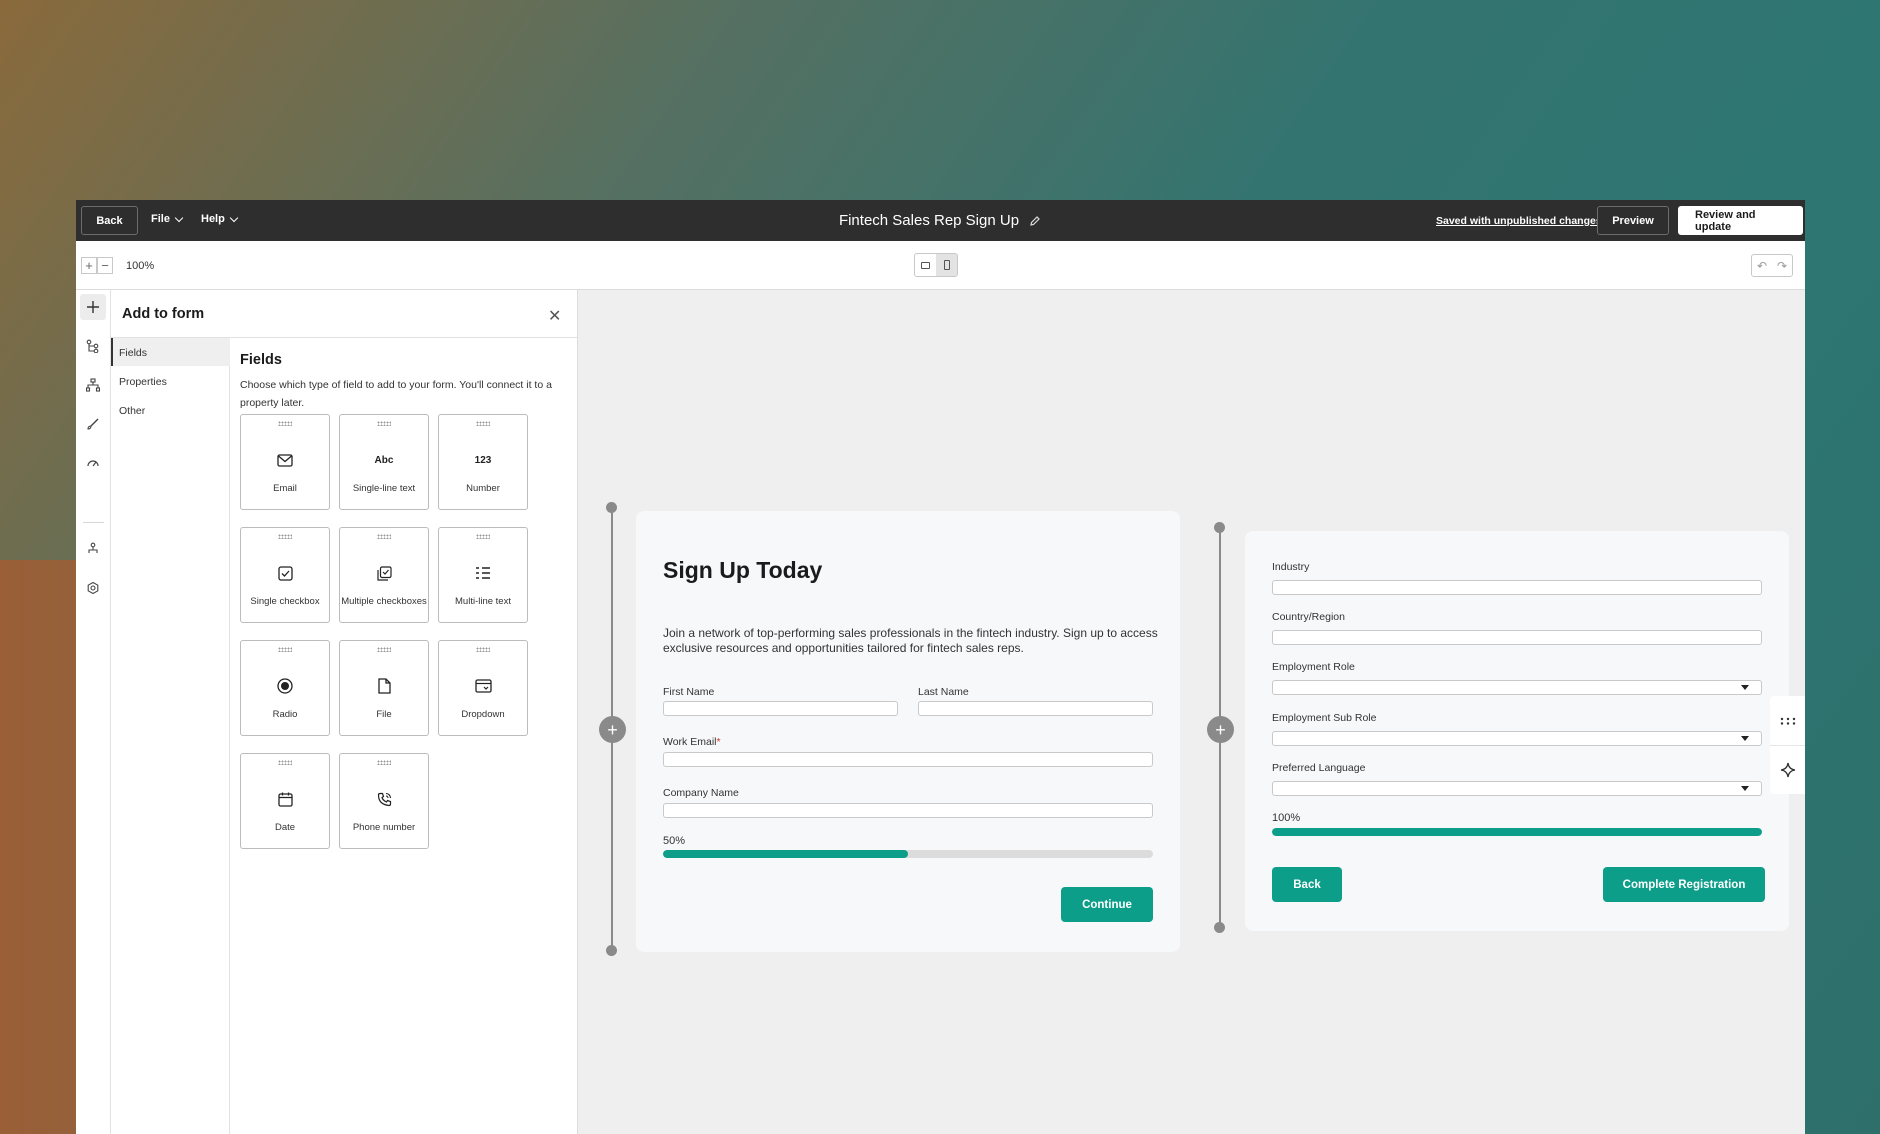  I want to click on nav-item-other: Other, so click(170, 410).